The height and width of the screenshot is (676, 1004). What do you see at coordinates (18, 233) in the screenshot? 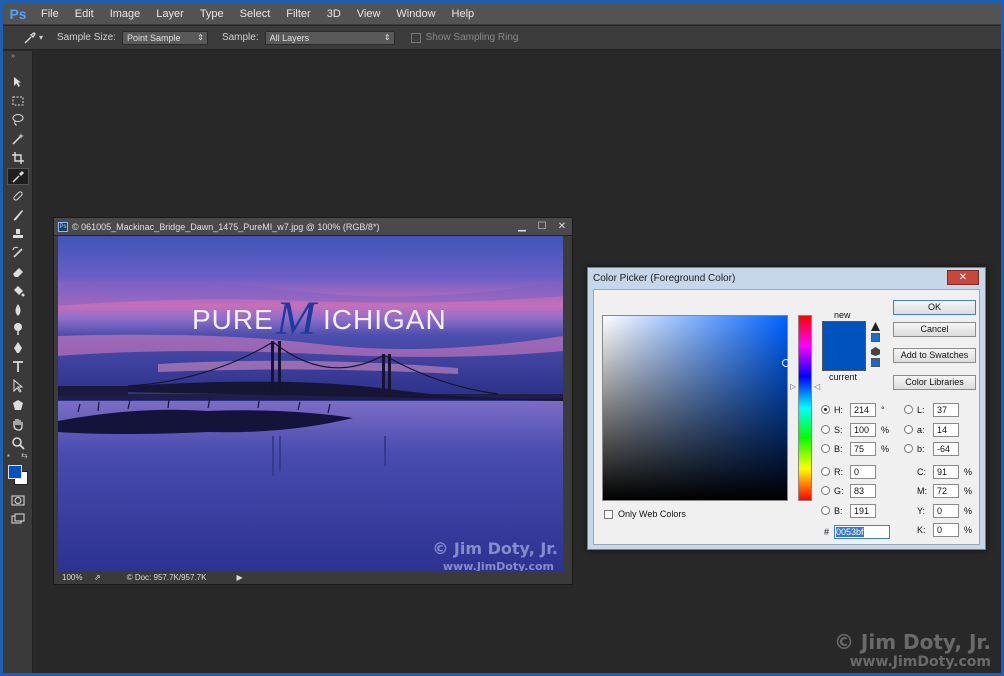
I see `clone-stamp-icon` at bounding box center [18, 233].